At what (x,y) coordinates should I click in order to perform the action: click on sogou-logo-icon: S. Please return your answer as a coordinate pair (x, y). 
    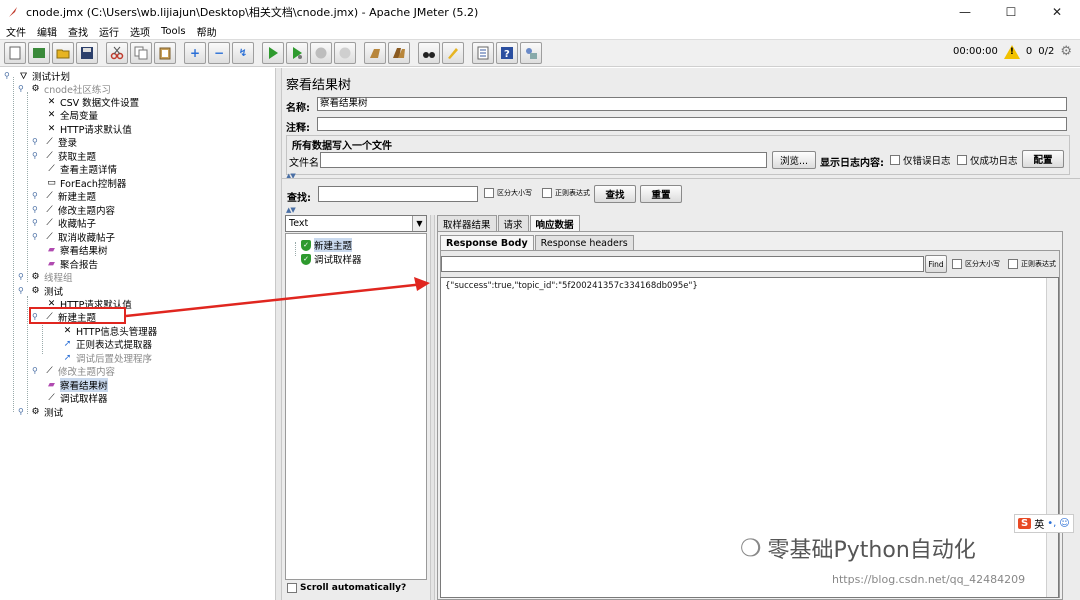
    Looking at the image, I should click on (1025, 523).